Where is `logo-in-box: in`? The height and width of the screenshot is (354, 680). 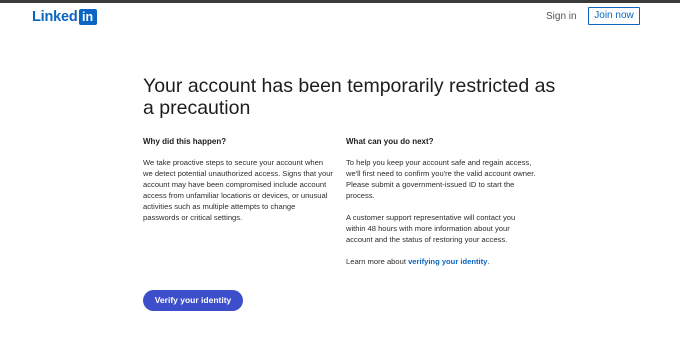 logo-in-box: in is located at coordinates (87, 17).